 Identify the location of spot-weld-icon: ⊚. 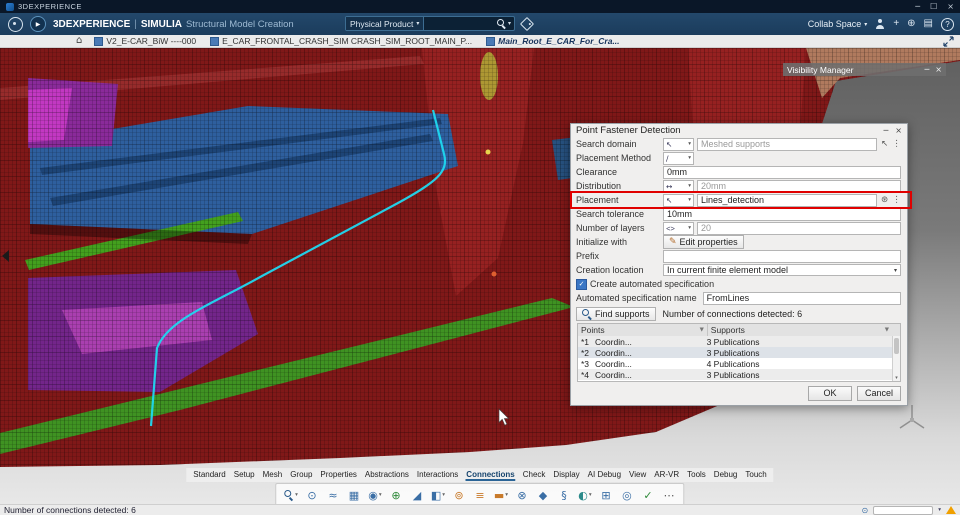
(458, 495).